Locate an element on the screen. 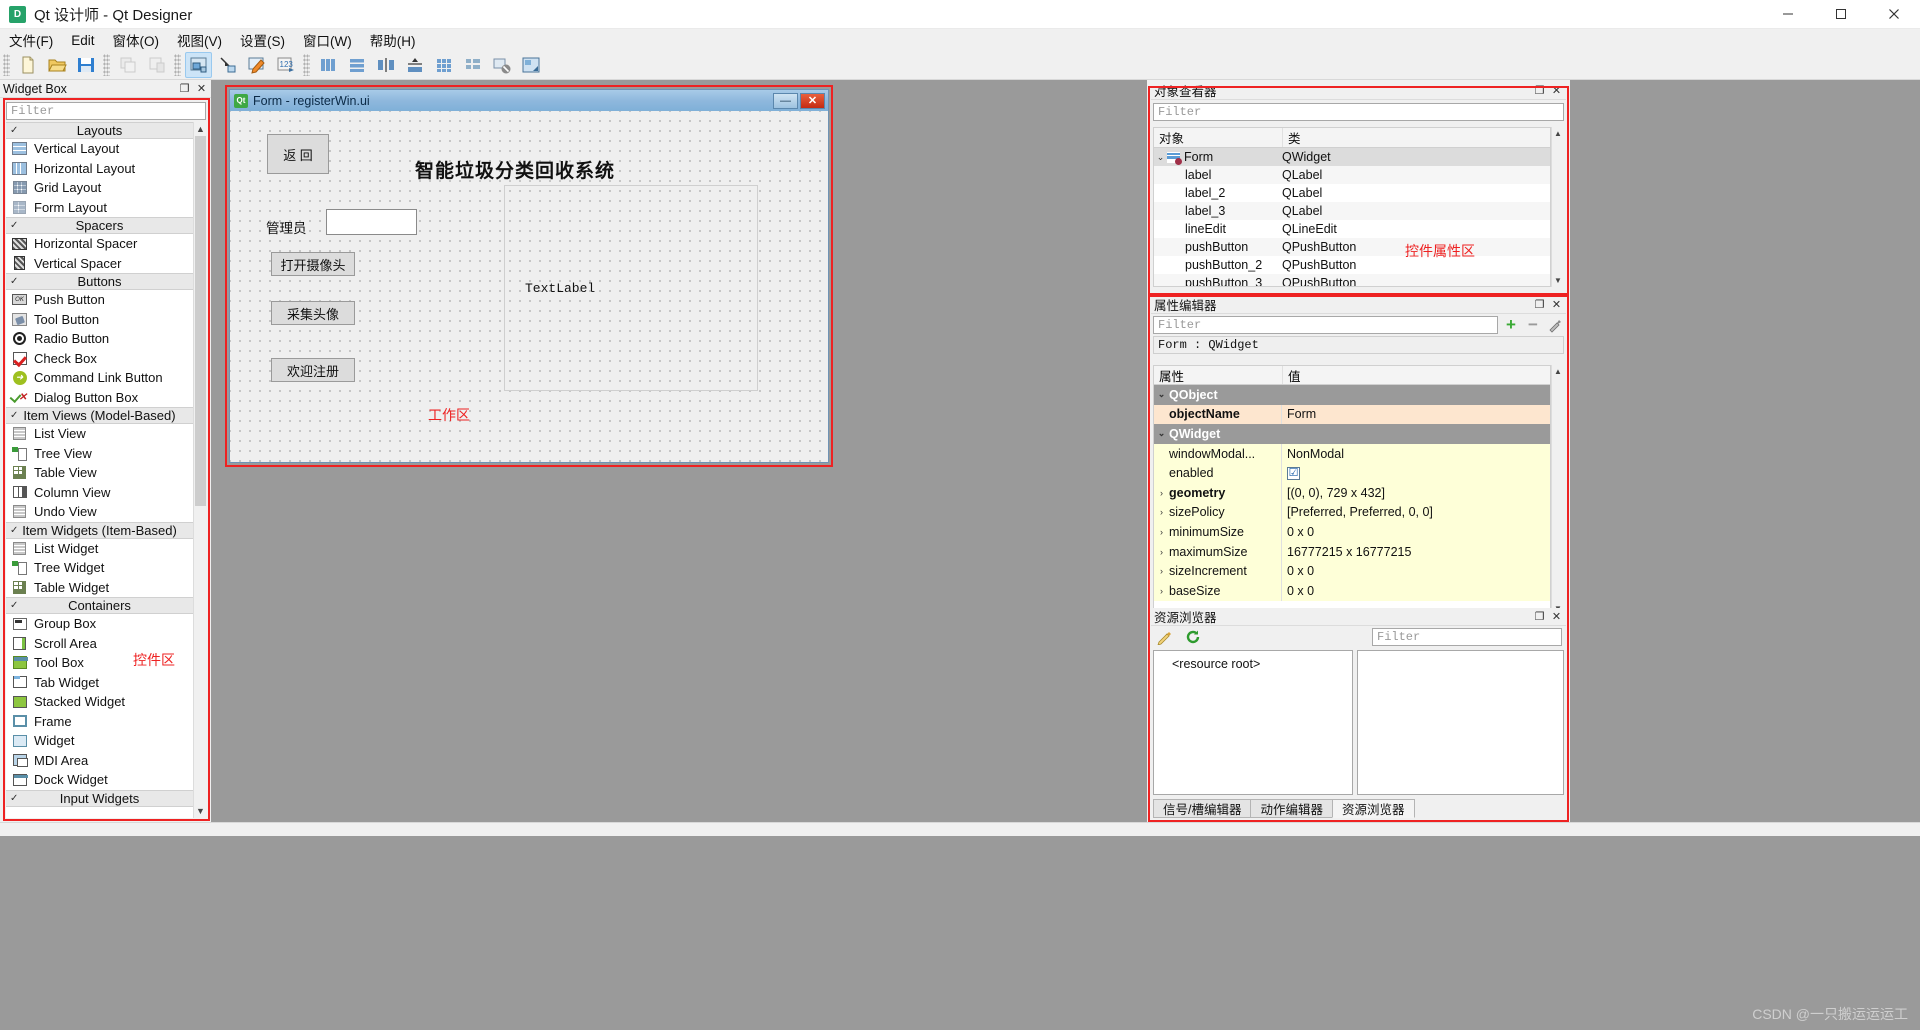 The width and height of the screenshot is (1920, 1030). column-header-value: 值 is located at coordinates (1416, 375).